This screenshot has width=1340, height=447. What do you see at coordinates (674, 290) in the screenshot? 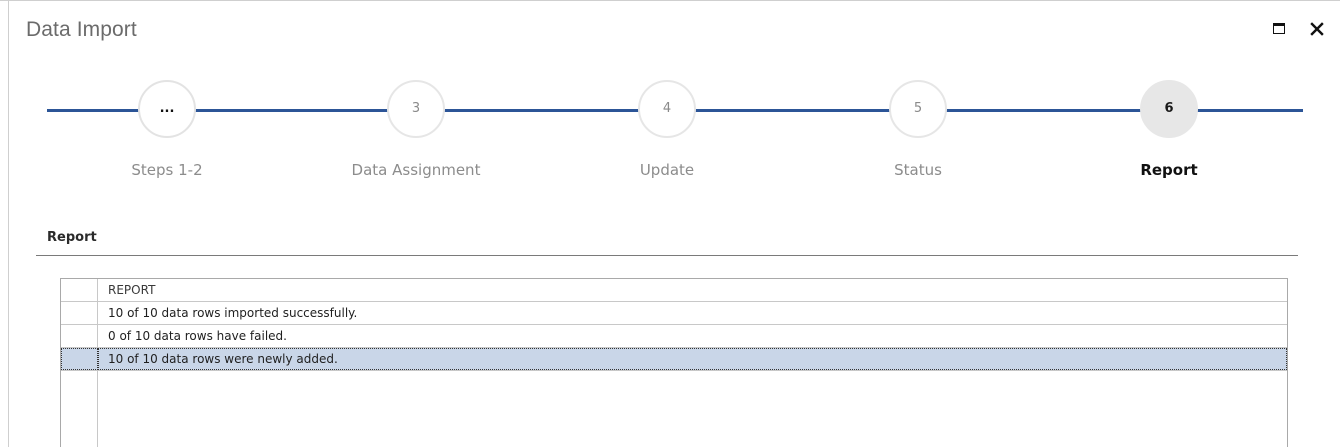
I see `grid-header-row: REPORT` at bounding box center [674, 290].